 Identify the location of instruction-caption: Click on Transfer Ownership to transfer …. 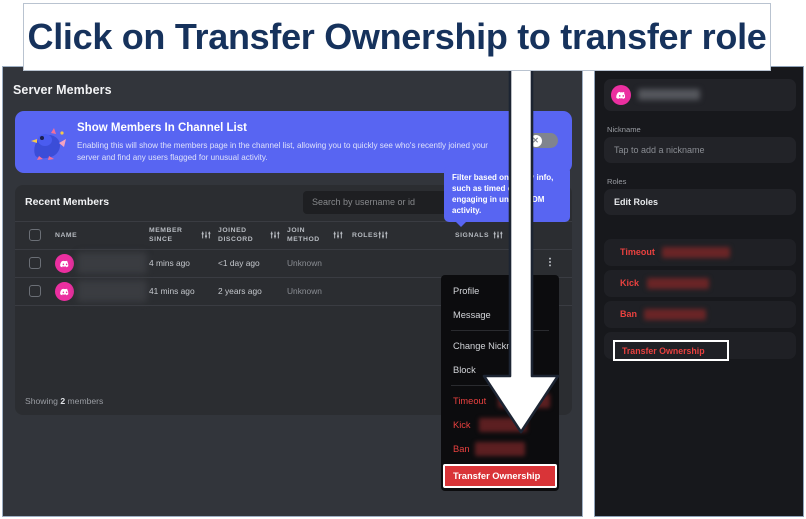
(397, 37).